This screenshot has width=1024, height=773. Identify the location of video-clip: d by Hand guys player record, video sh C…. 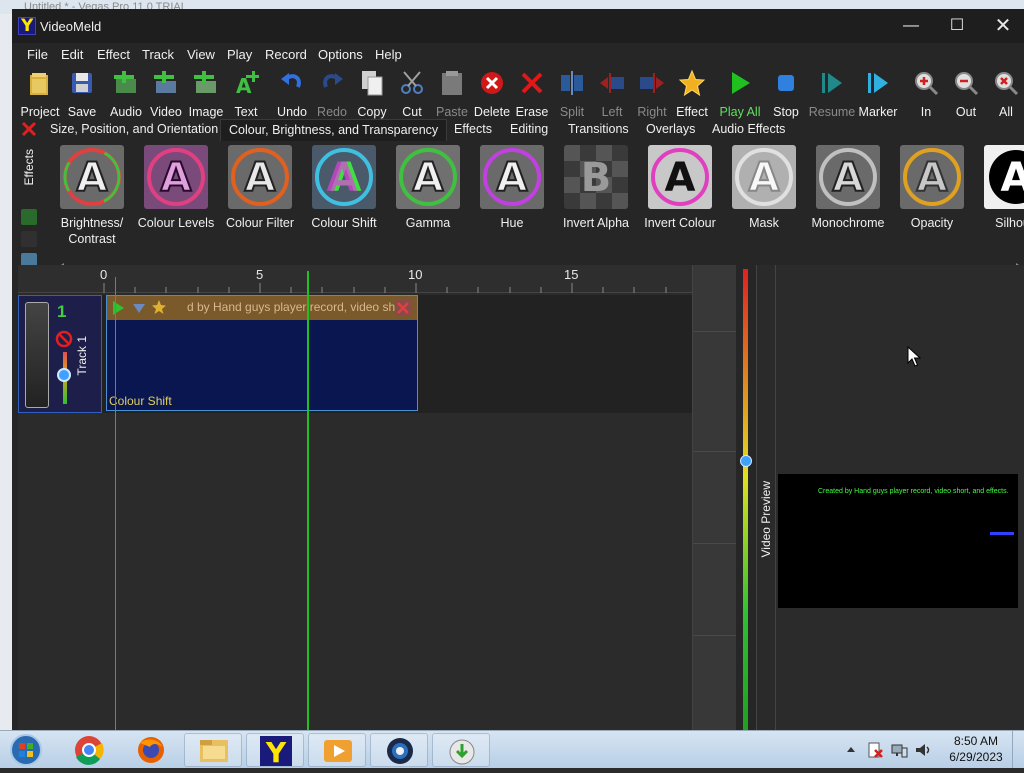
(262, 353).